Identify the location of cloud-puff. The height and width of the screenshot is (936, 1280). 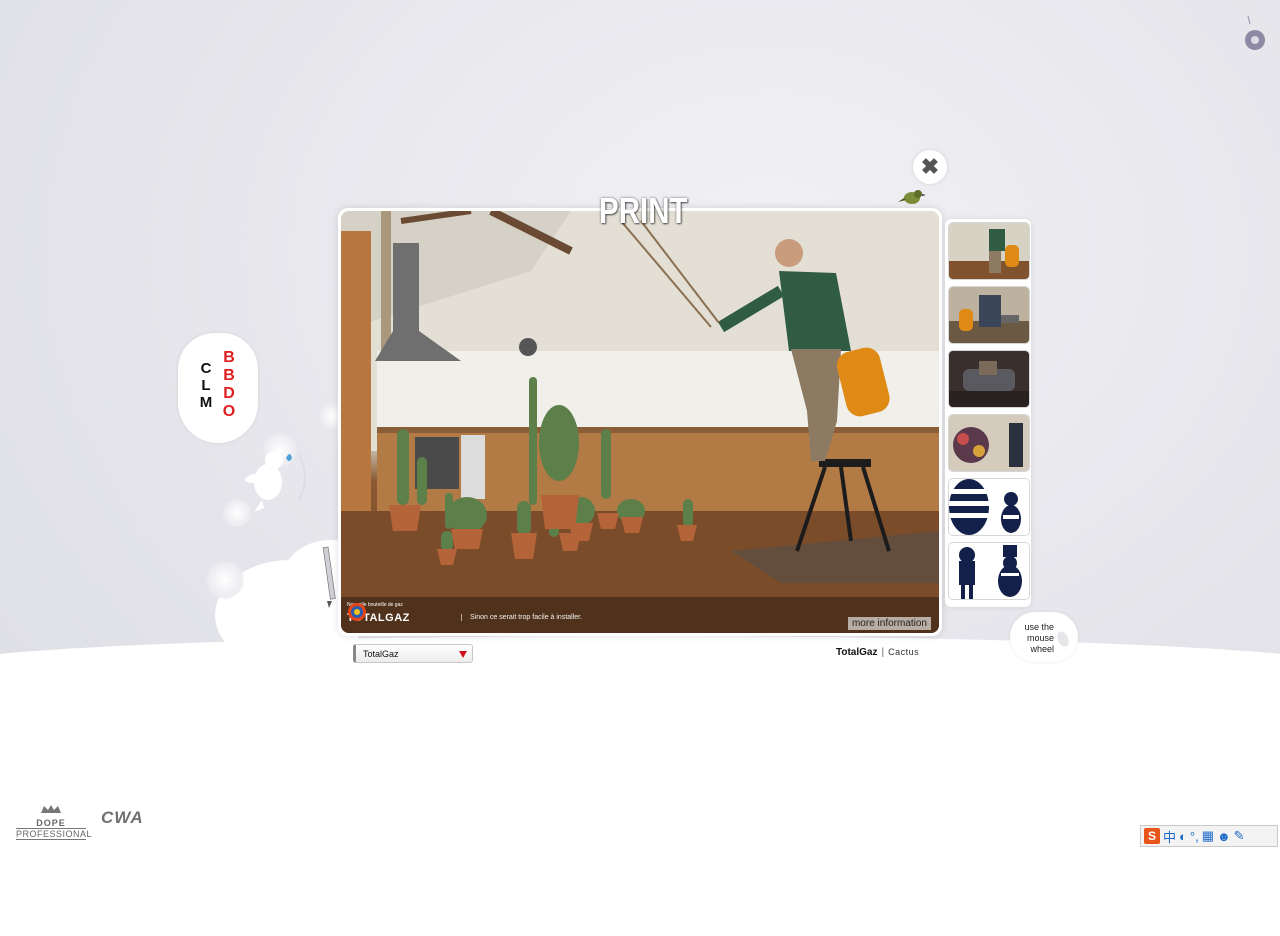
(225, 580).